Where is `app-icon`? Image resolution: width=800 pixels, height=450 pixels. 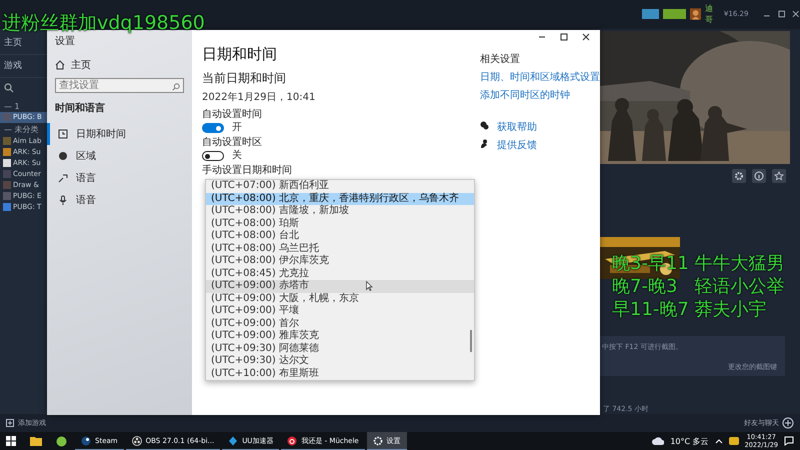
app-icon is located at coordinates (61, 441).